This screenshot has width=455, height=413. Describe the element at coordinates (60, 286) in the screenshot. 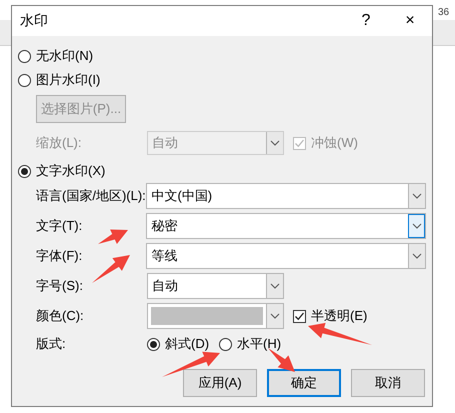

I see `field-label: 字号(S):` at that location.